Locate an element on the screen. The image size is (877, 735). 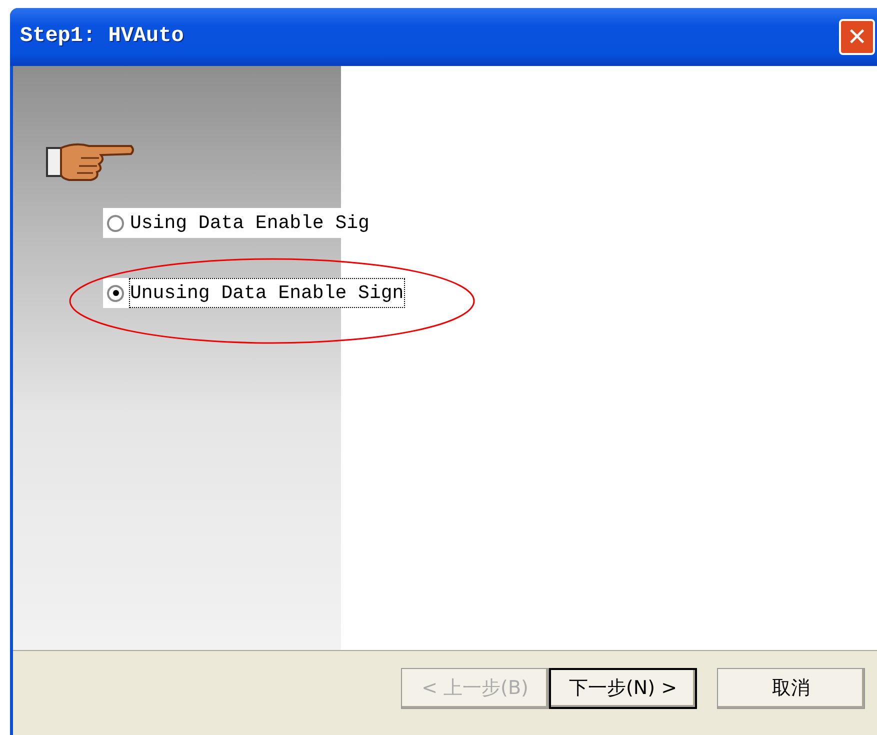
cancel-button: 取消 is located at coordinates (791, 688).